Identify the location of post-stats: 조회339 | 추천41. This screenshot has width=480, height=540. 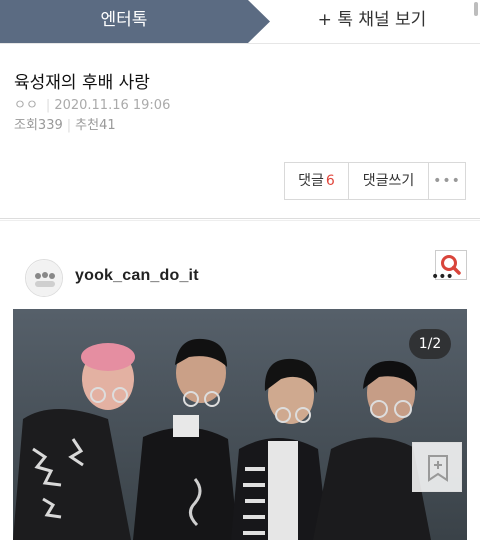
(65, 123).